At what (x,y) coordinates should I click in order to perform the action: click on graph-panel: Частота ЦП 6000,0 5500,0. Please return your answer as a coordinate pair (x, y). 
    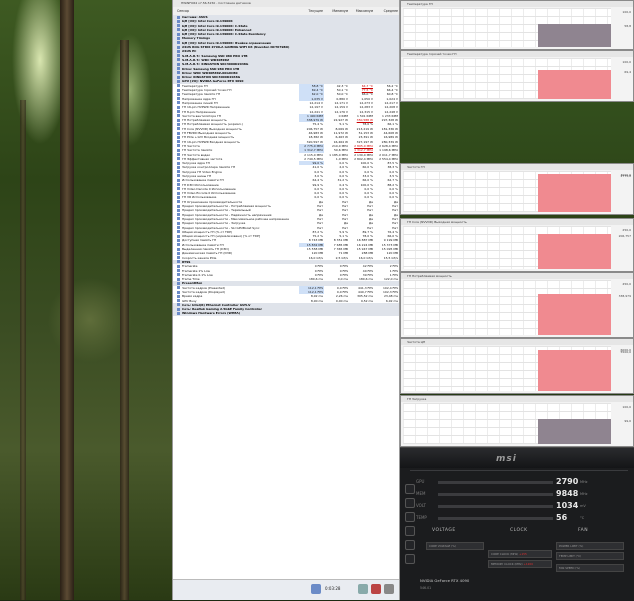
    Looking at the image, I should click on (517, 366).